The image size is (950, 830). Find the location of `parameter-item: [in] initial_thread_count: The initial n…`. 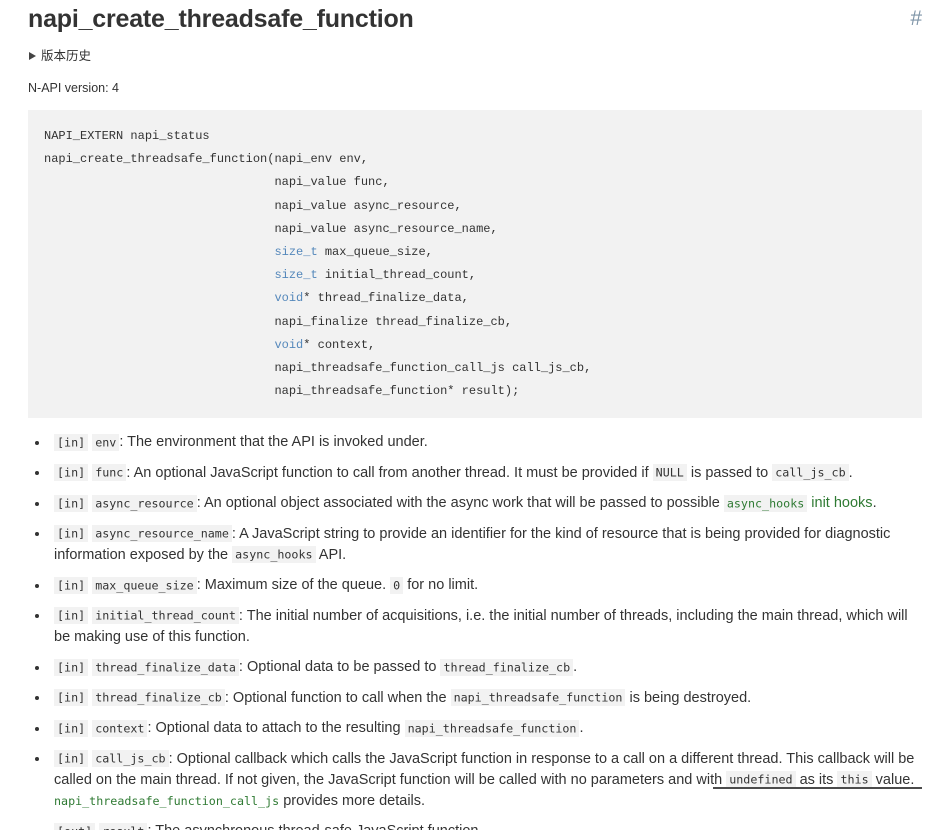

parameter-item: [in] initial_thread_count: The initial n… is located at coordinates (475, 627).